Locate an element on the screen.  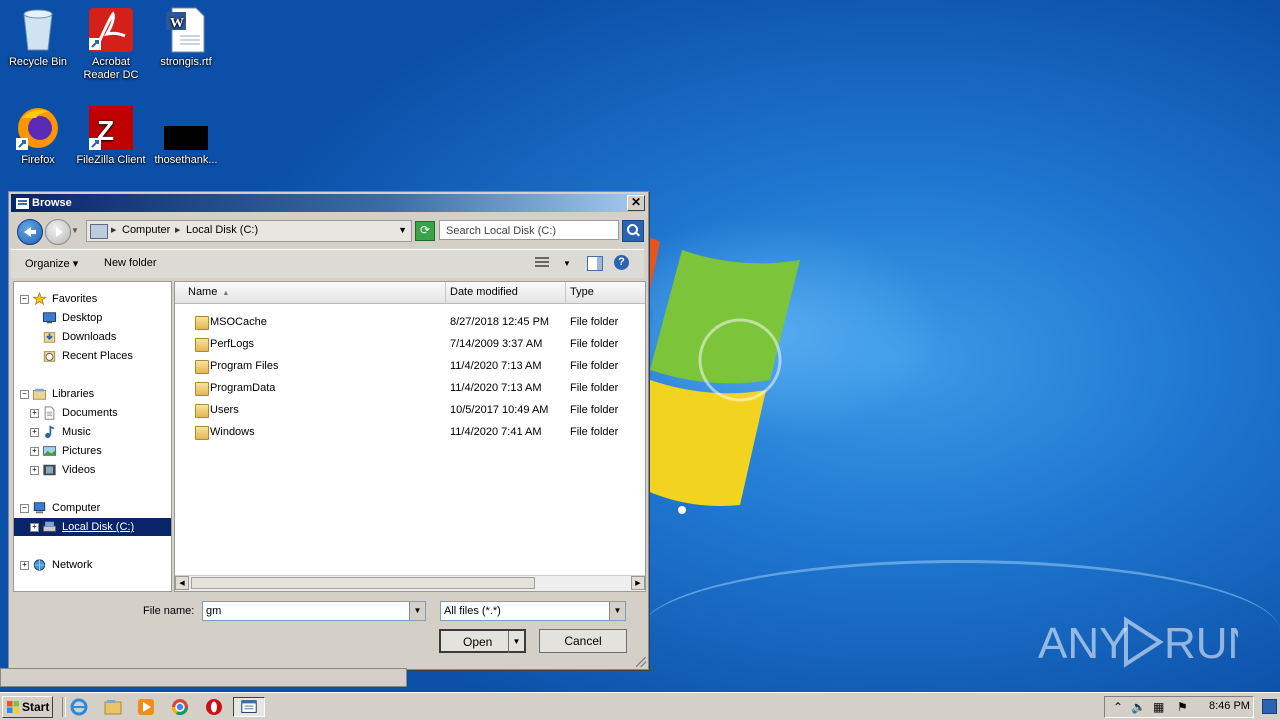
tree-item-label: Desktop is located at coordinates (82, 318).